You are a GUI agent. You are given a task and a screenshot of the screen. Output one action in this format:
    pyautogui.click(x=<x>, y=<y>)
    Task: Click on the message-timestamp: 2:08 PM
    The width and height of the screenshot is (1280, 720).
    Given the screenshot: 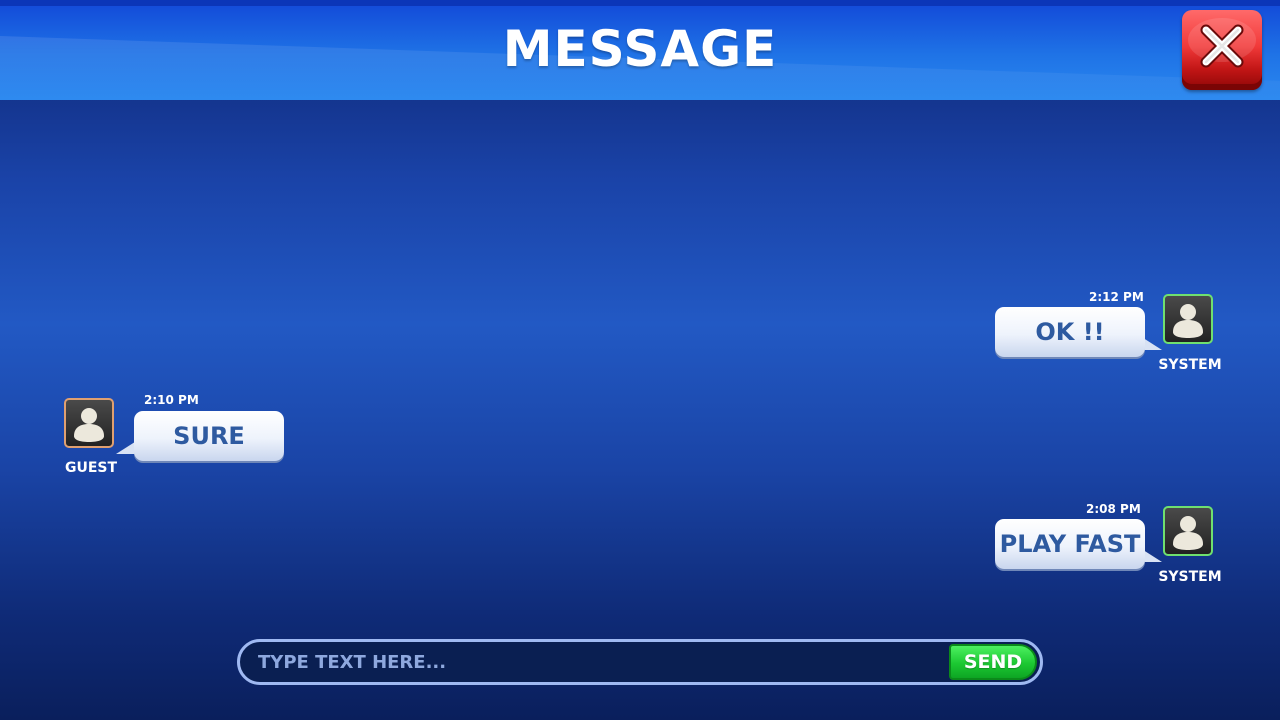 What is the action you would take?
    pyautogui.click(x=1113, y=509)
    